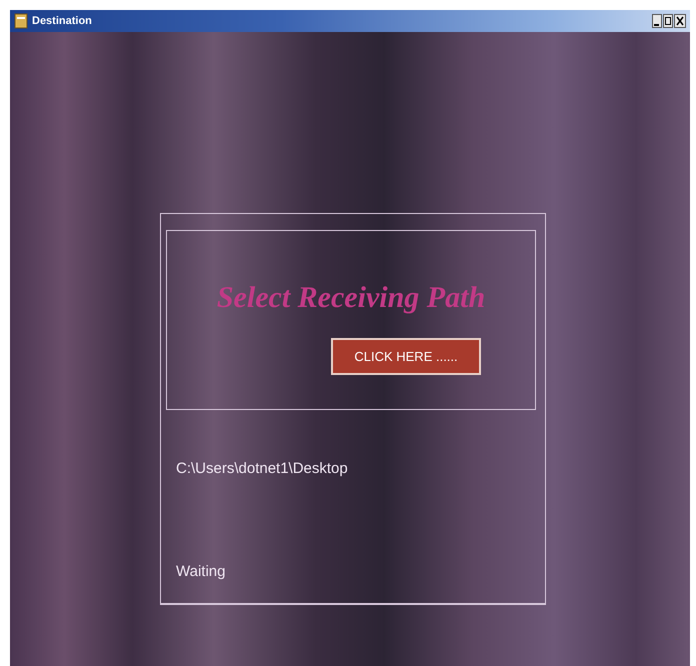  Describe the element at coordinates (262, 469) in the screenshot. I see `path-label: C:\Users\dotnet1\Desktop` at that location.